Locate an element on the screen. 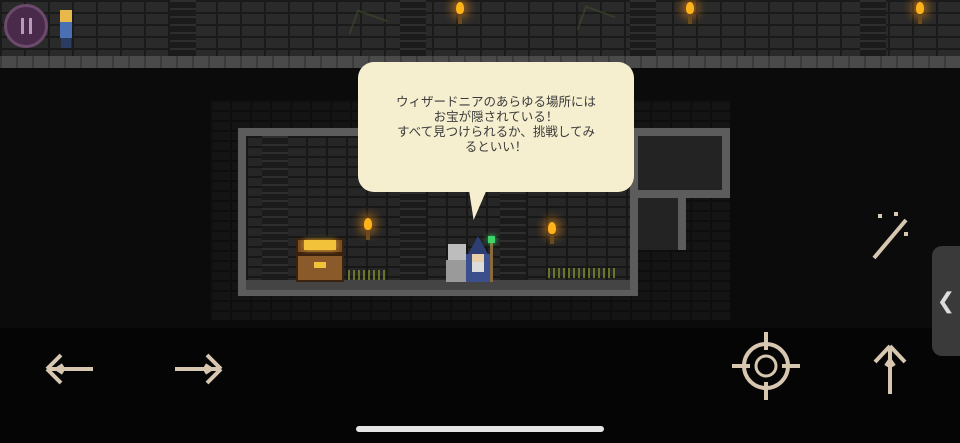 This screenshot has height=443, width=960. arrow-up-icon is located at coordinates (890, 369).